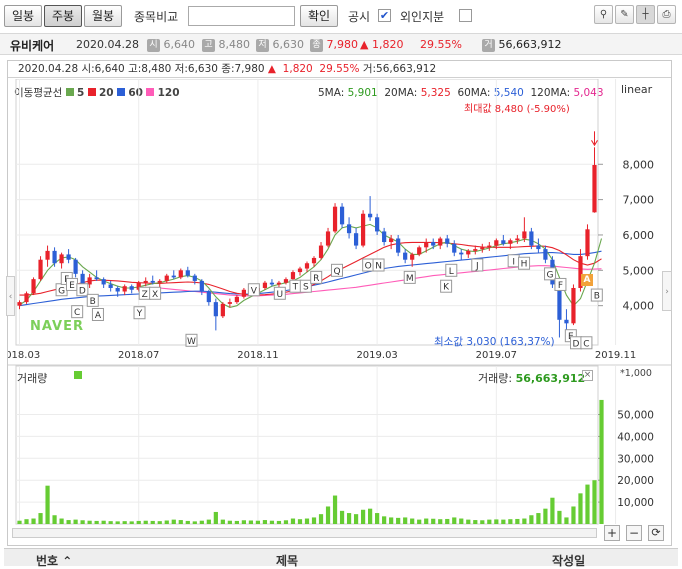 The width and height of the screenshot is (682, 569). What do you see at coordinates (635, 459) in the screenshot?
I see `volume-tick-label: 30,000` at bounding box center [635, 459].